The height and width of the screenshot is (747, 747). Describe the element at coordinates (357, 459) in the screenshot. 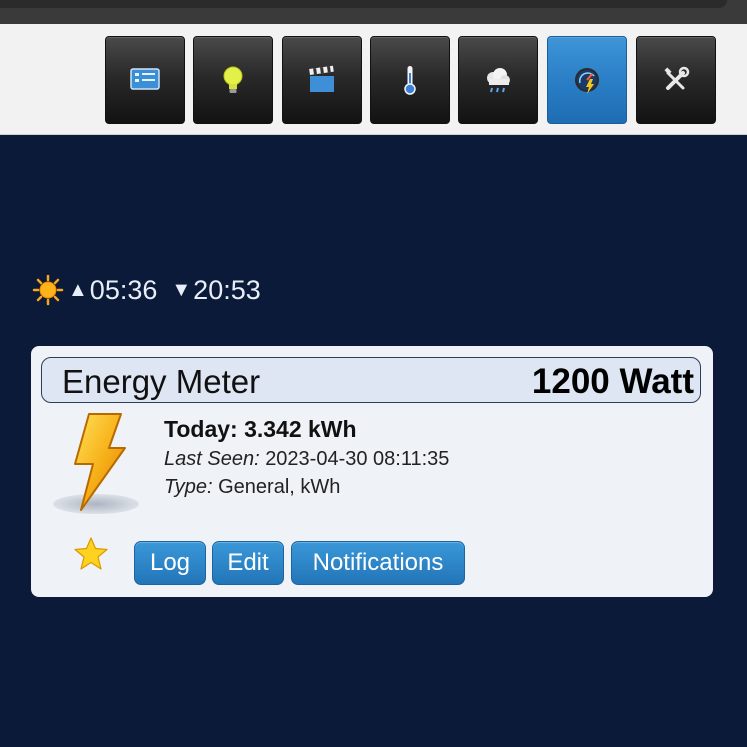

I see `last-seen-value: 2023-04-30 08:11:35` at that location.